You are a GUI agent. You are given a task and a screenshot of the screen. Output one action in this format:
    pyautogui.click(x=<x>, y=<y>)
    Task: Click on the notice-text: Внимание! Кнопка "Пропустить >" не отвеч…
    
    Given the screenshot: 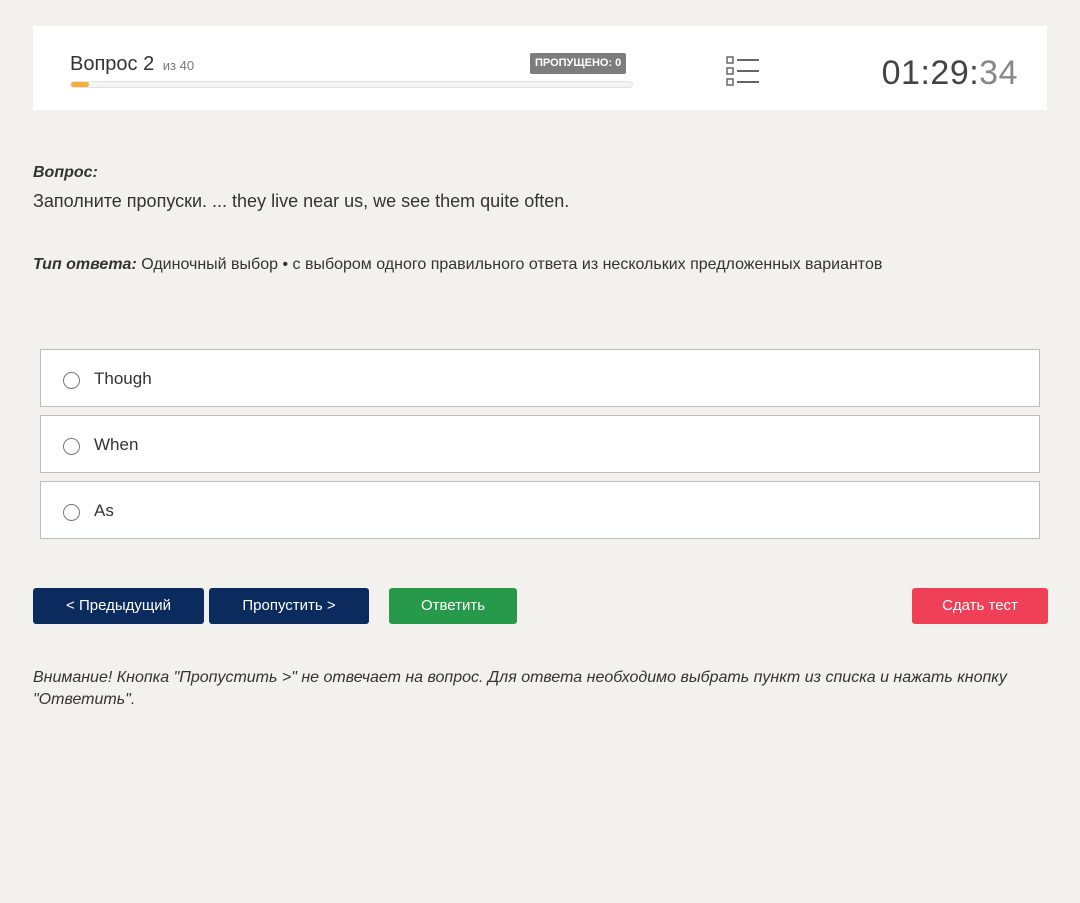 What is the action you would take?
    pyautogui.click(x=520, y=688)
    